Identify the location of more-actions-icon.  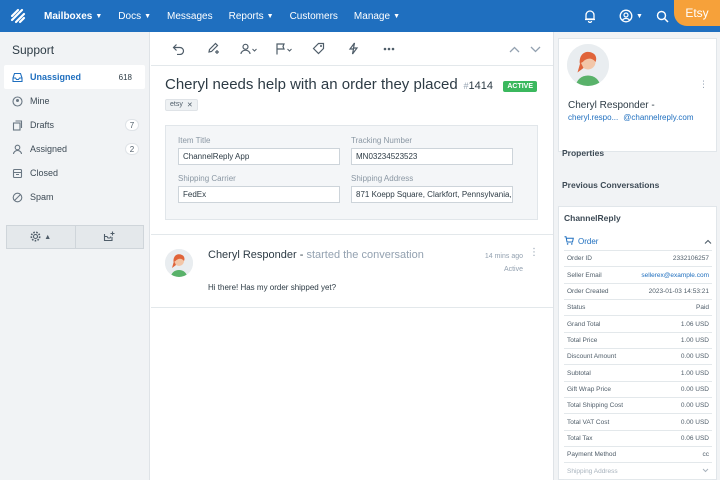
(388, 49).